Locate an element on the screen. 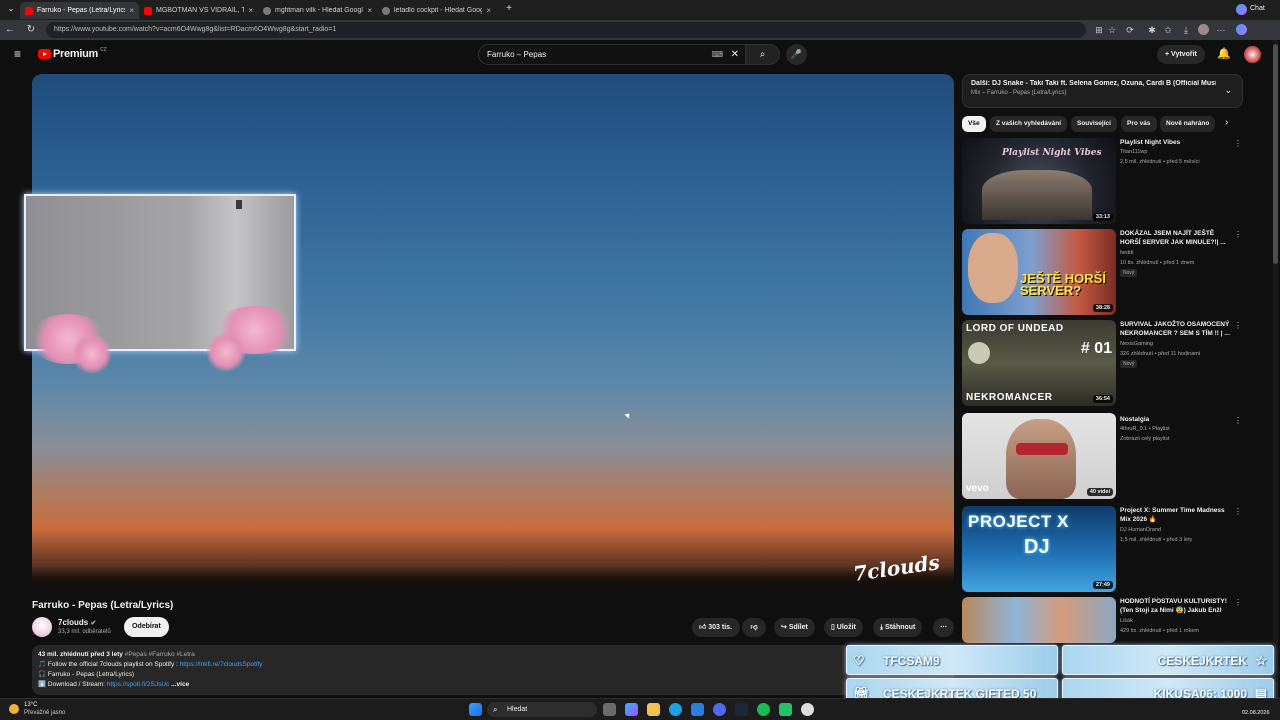  copilot-taskbar-icon is located at coordinates (631, 709).